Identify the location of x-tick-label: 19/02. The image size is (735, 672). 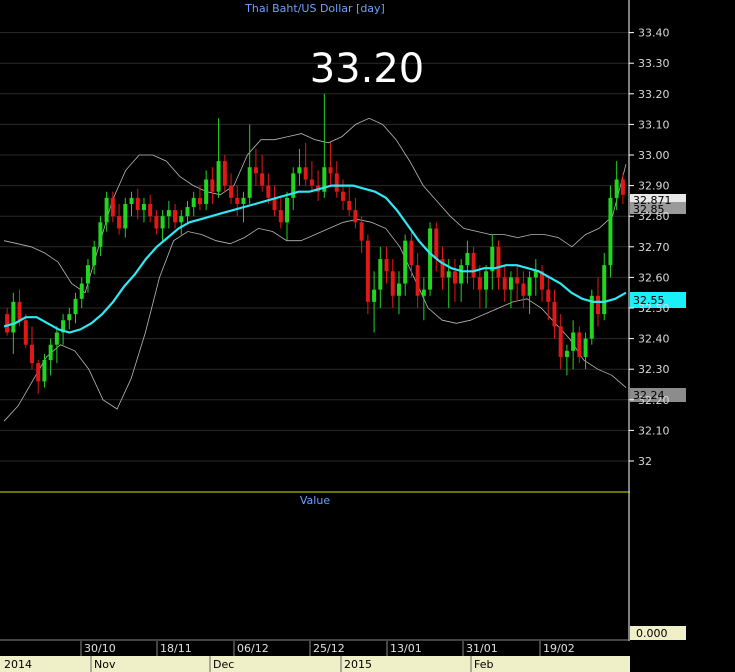
(559, 648).